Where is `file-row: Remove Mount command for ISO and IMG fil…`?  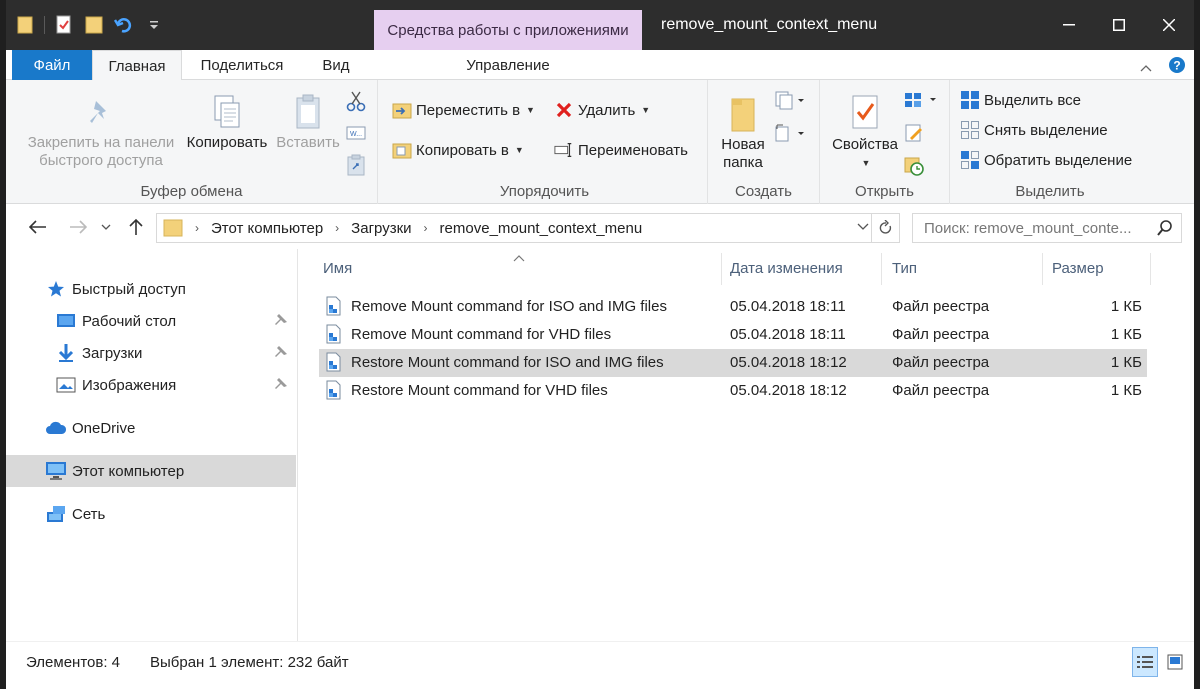
file-row: Remove Mount command for ISO and IMG fil… is located at coordinates (733, 307).